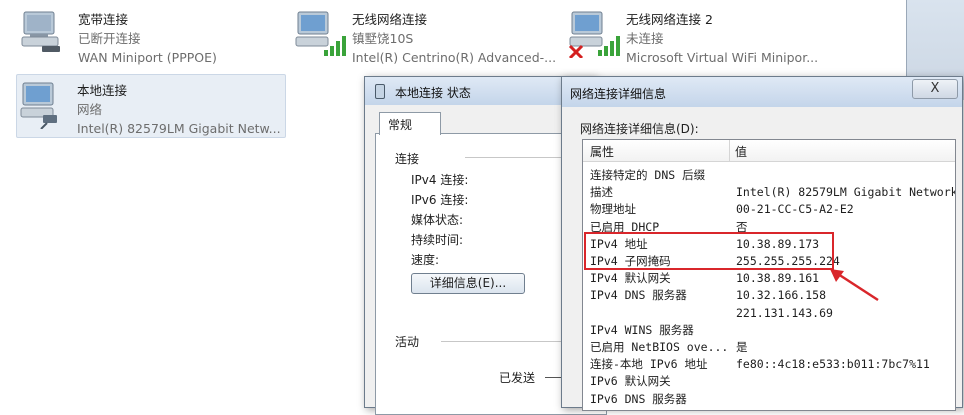  What do you see at coordinates (400, 125) in the screenshot?
I see `tab-general-label: 常规` at bounding box center [400, 125].